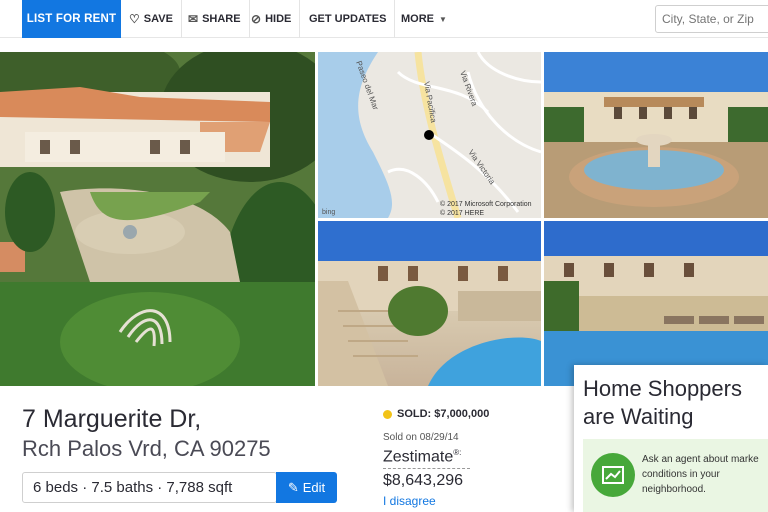  What do you see at coordinates (71, 19) in the screenshot?
I see `list-for-rent-button: LIST FOR RENT` at bounding box center [71, 19].